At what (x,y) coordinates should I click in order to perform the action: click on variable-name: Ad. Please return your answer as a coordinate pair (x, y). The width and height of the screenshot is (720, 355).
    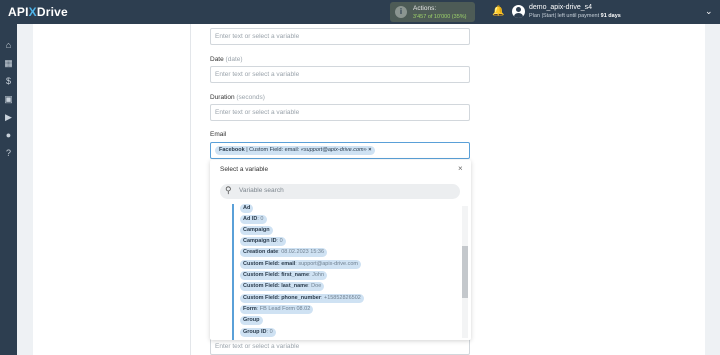
    Looking at the image, I should click on (247, 208).